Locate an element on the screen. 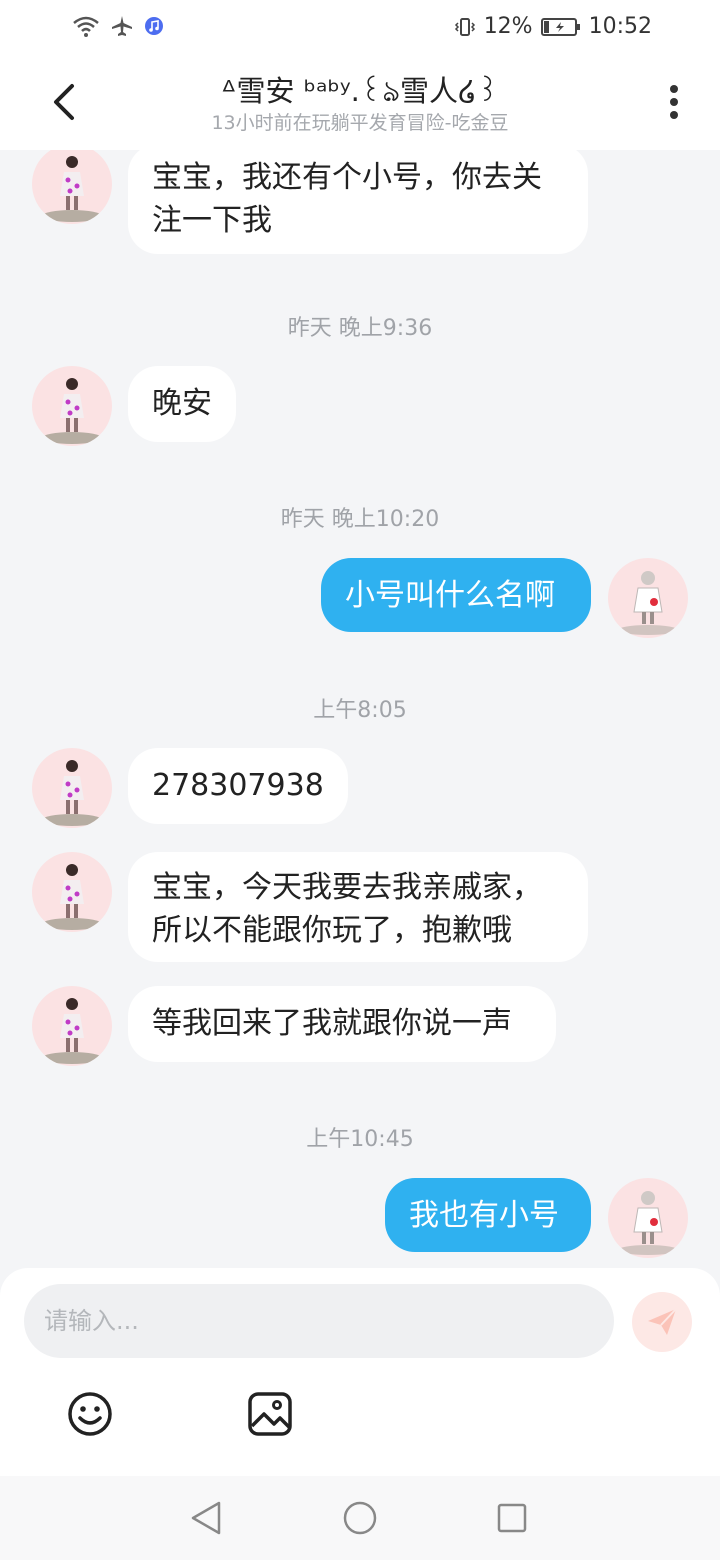 The height and width of the screenshot is (1560, 720). triangle-back-icon is located at coordinates (206, 1518).